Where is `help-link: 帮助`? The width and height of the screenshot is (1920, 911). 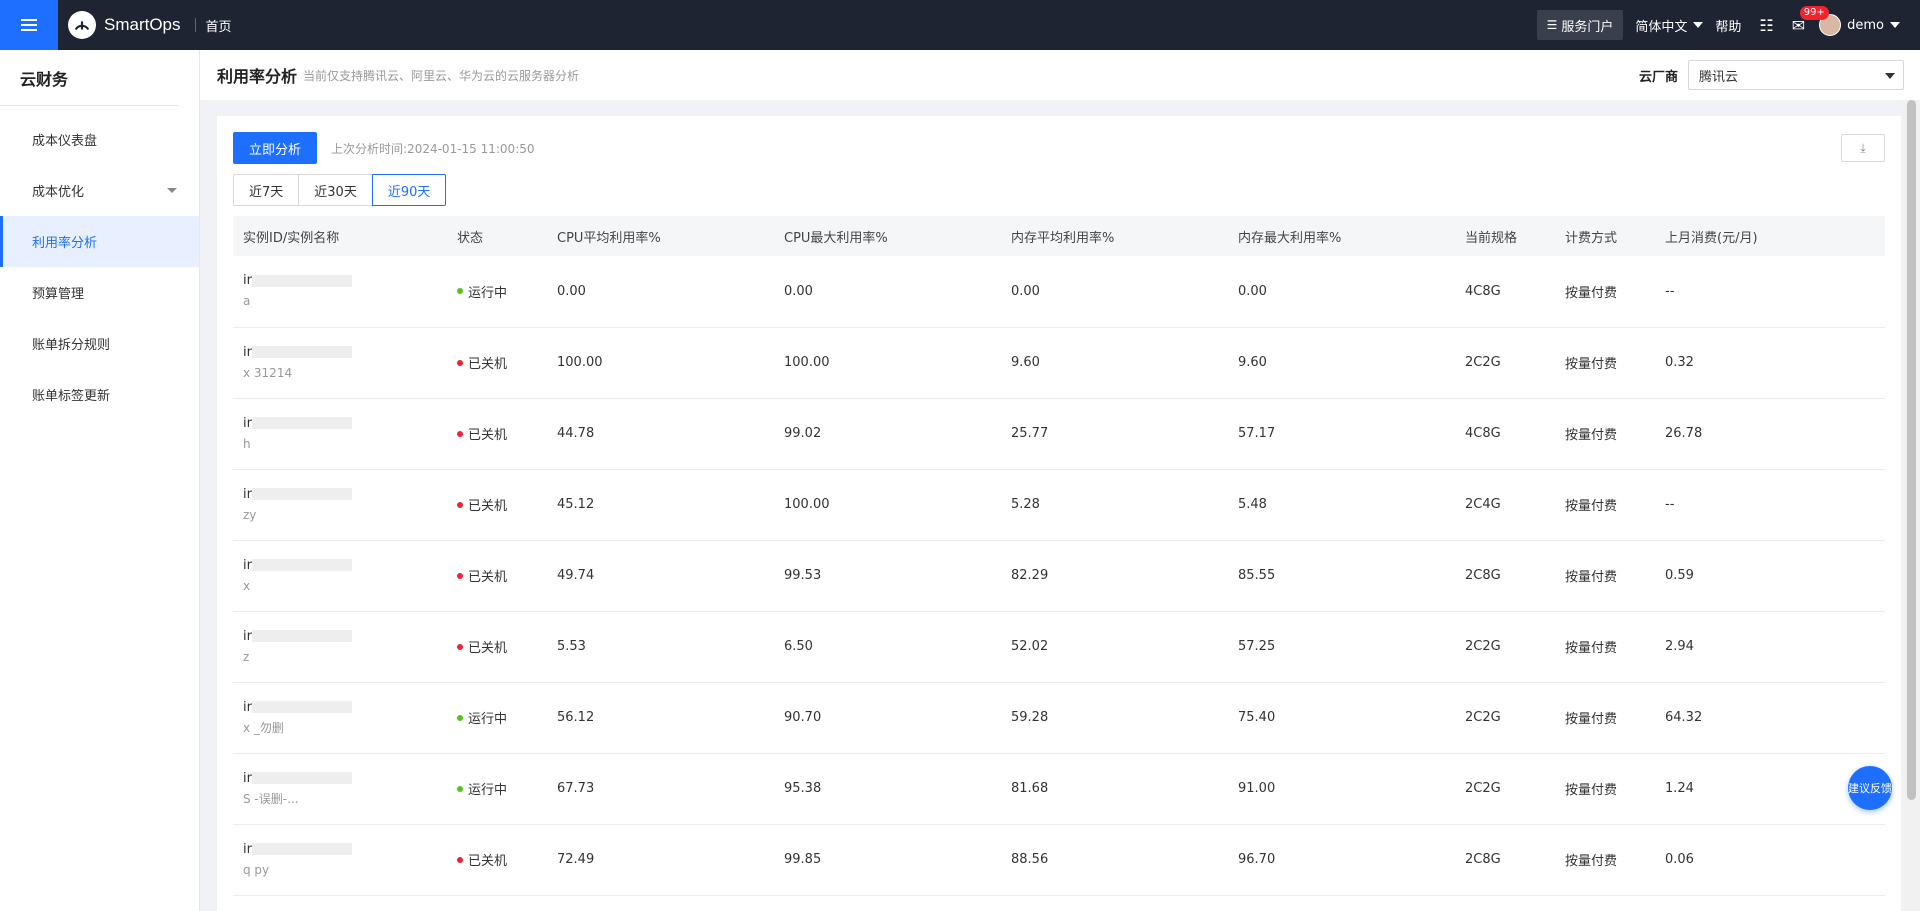
help-link: 帮助 is located at coordinates (1728, 25).